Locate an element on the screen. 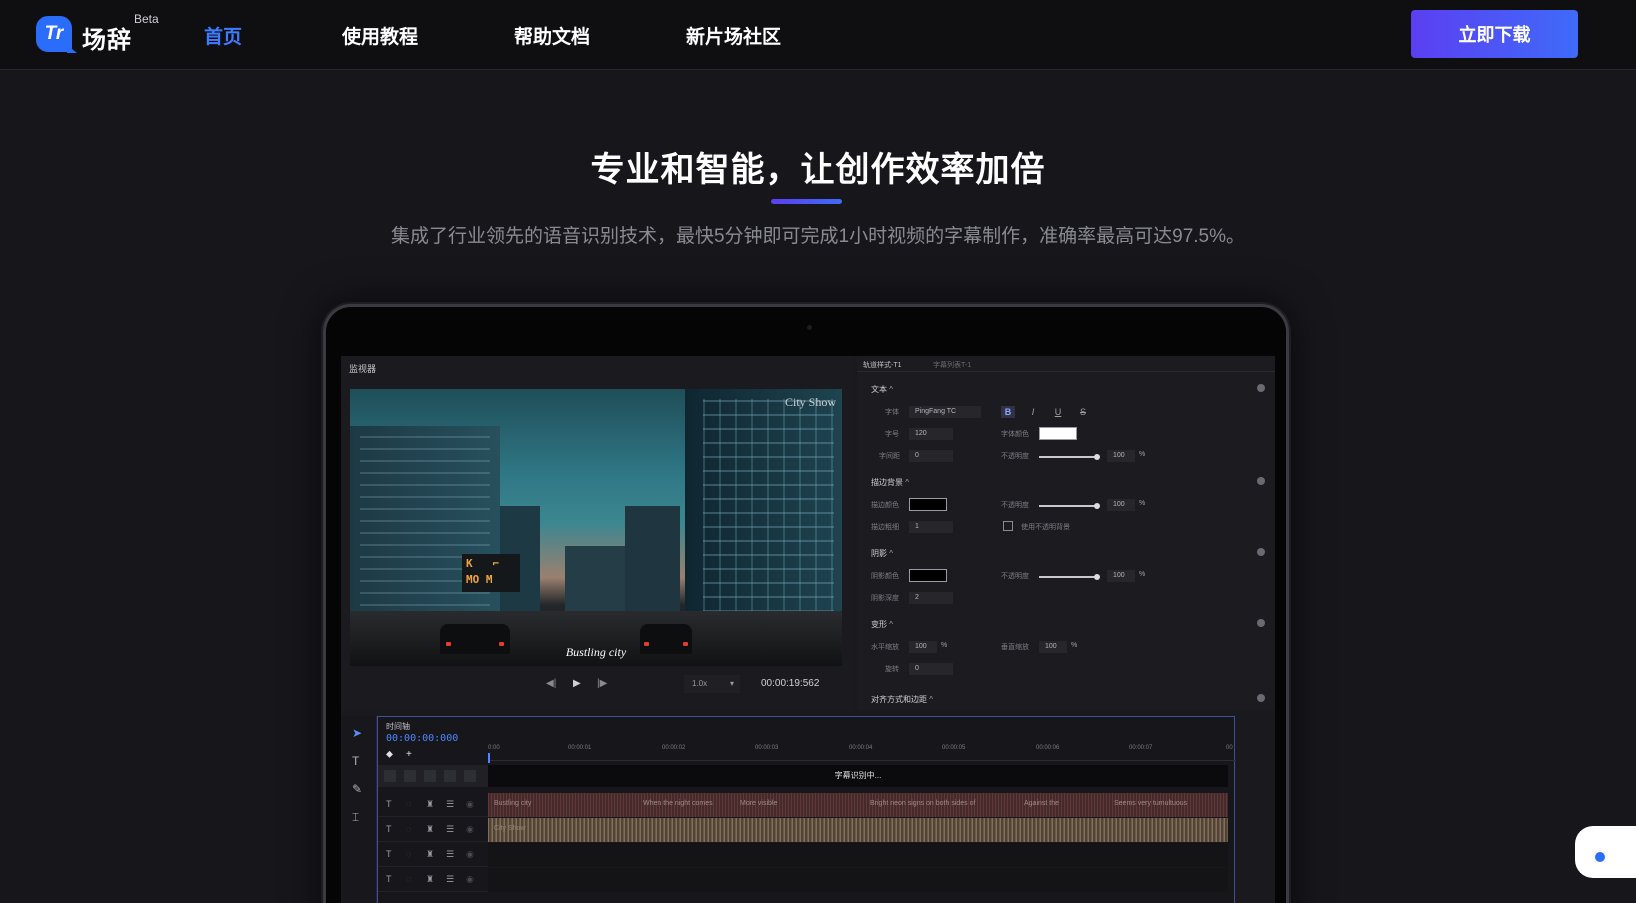 This screenshot has width=1636, height=903. opaque-bg-checkbox is located at coordinates (1008, 526).